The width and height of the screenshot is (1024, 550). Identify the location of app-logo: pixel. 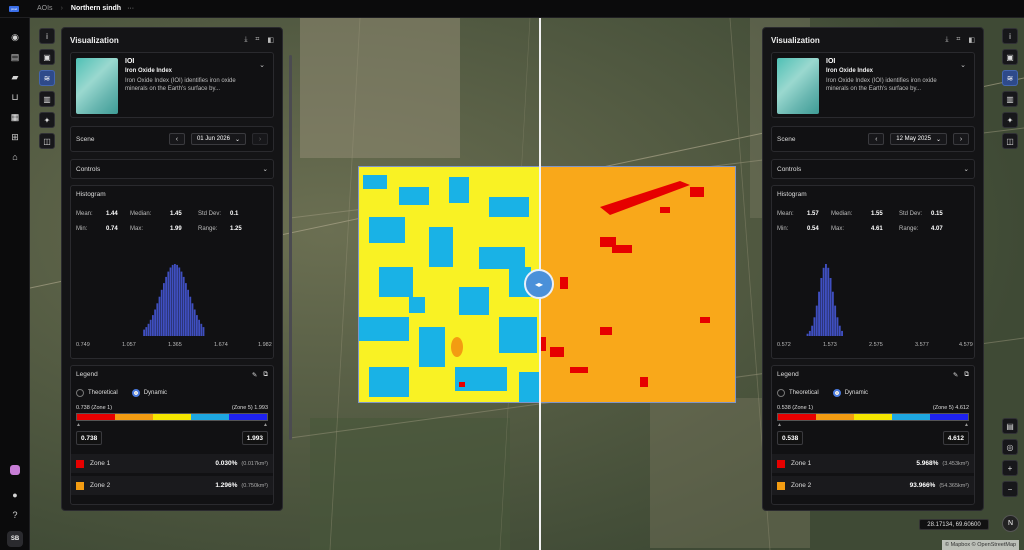
(14, 8).